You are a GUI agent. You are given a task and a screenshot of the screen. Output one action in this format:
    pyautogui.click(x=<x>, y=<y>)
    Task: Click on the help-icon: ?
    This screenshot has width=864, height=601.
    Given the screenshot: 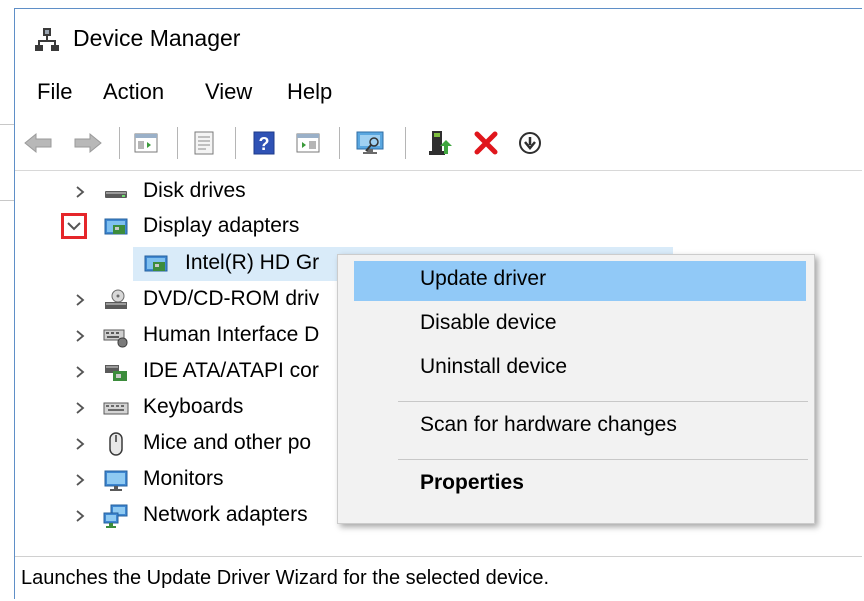 What is the action you would take?
    pyautogui.click(x=264, y=143)
    